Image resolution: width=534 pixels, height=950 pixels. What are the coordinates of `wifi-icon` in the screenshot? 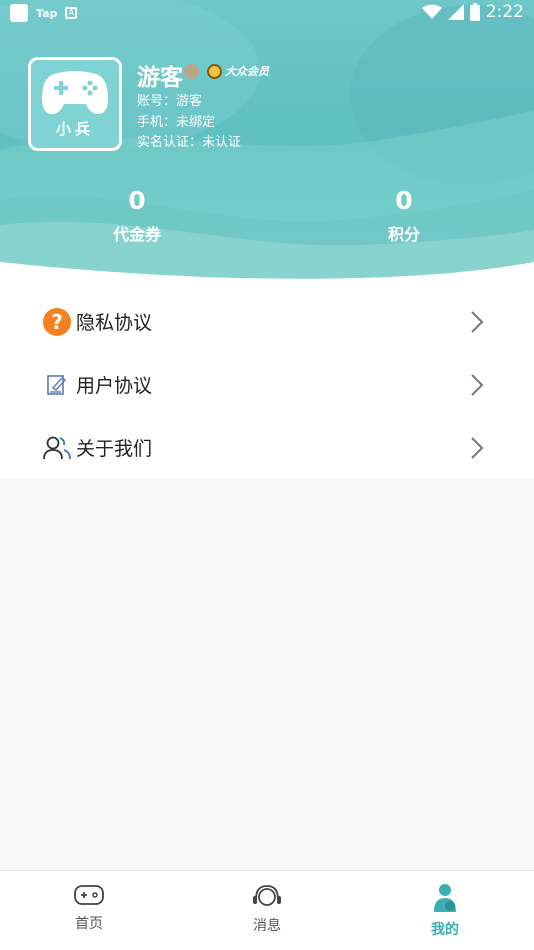 It's located at (431, 11).